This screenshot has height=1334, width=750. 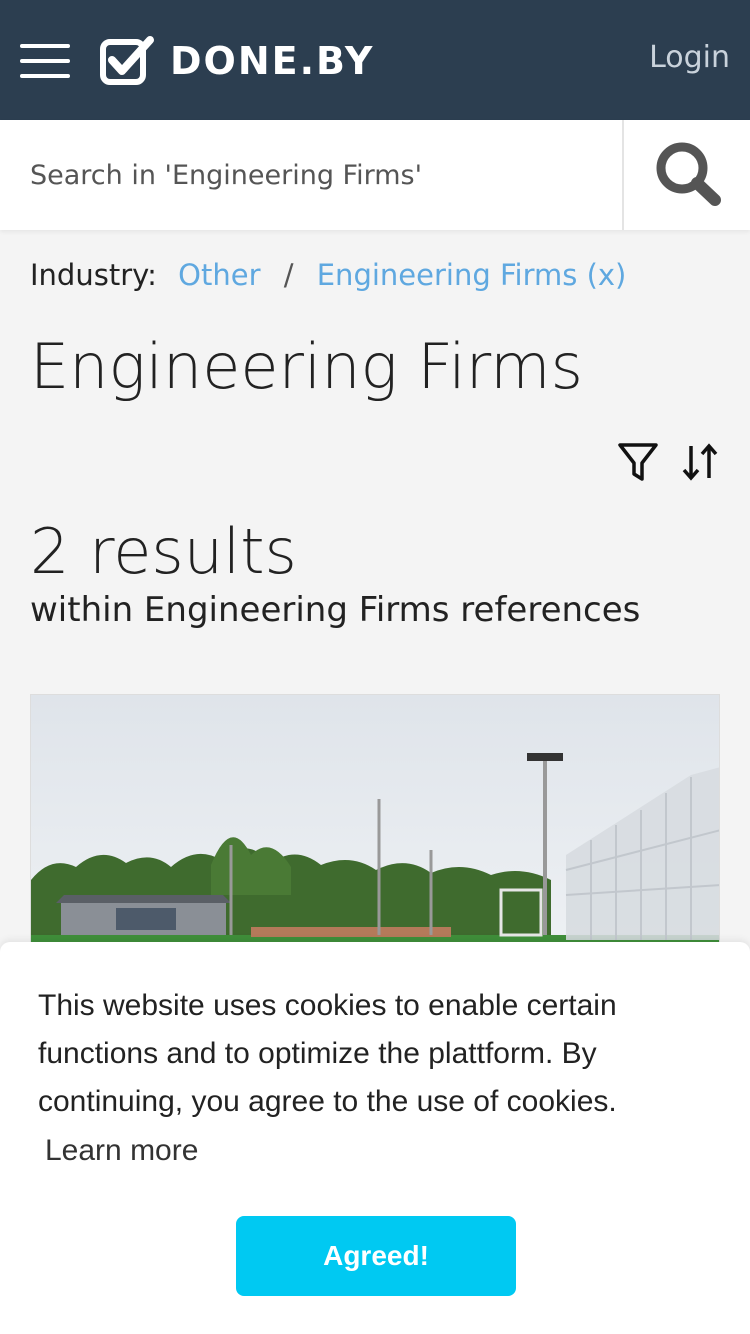 What do you see at coordinates (689, 57) in the screenshot?
I see `login-link: Login` at bounding box center [689, 57].